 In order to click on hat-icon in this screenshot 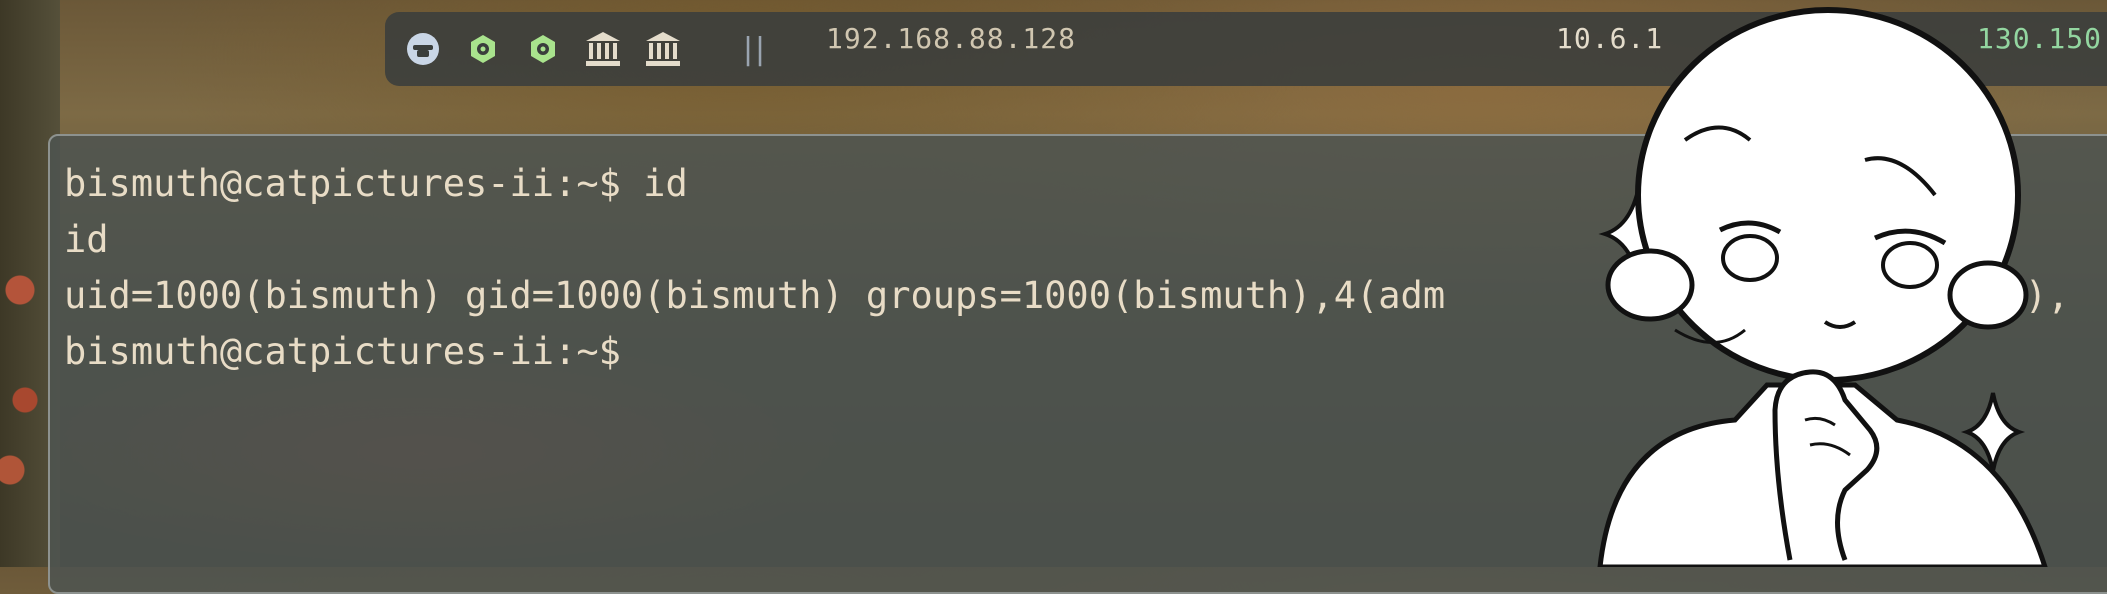, I will do `click(423, 49)`.